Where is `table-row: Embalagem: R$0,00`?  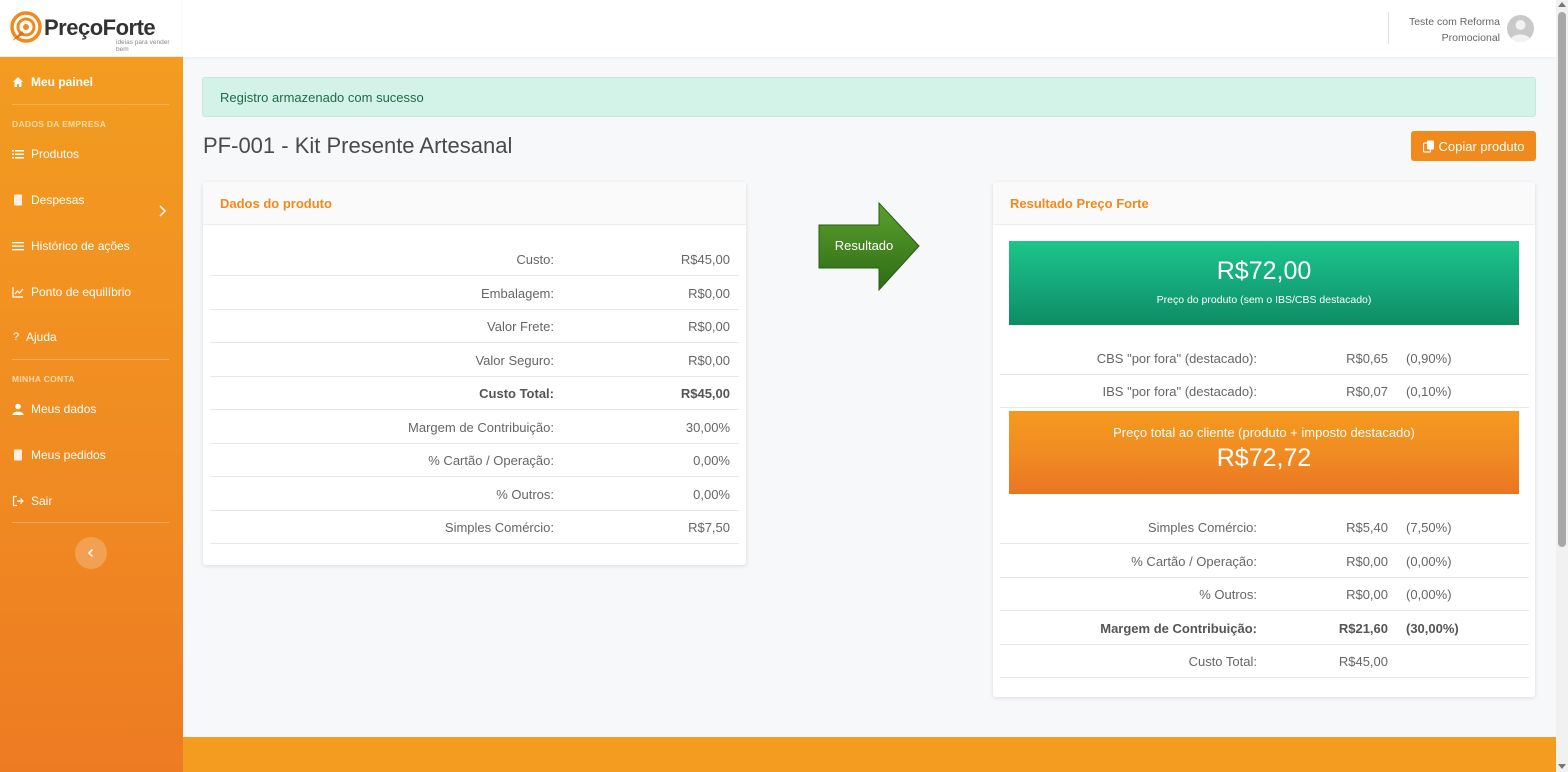 table-row: Embalagem: R$0,00 is located at coordinates (474, 293).